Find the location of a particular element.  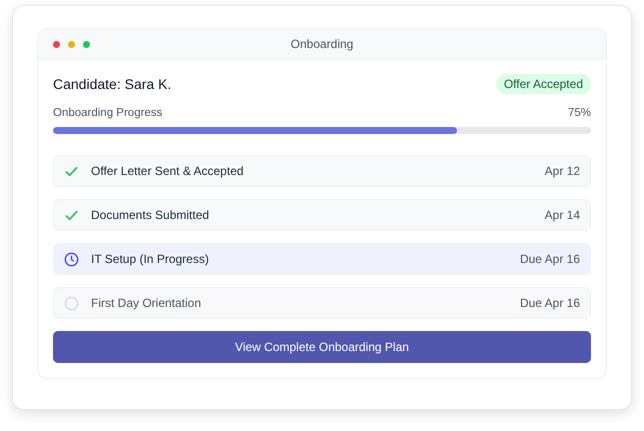

empty-circle-icon is located at coordinates (71, 303).